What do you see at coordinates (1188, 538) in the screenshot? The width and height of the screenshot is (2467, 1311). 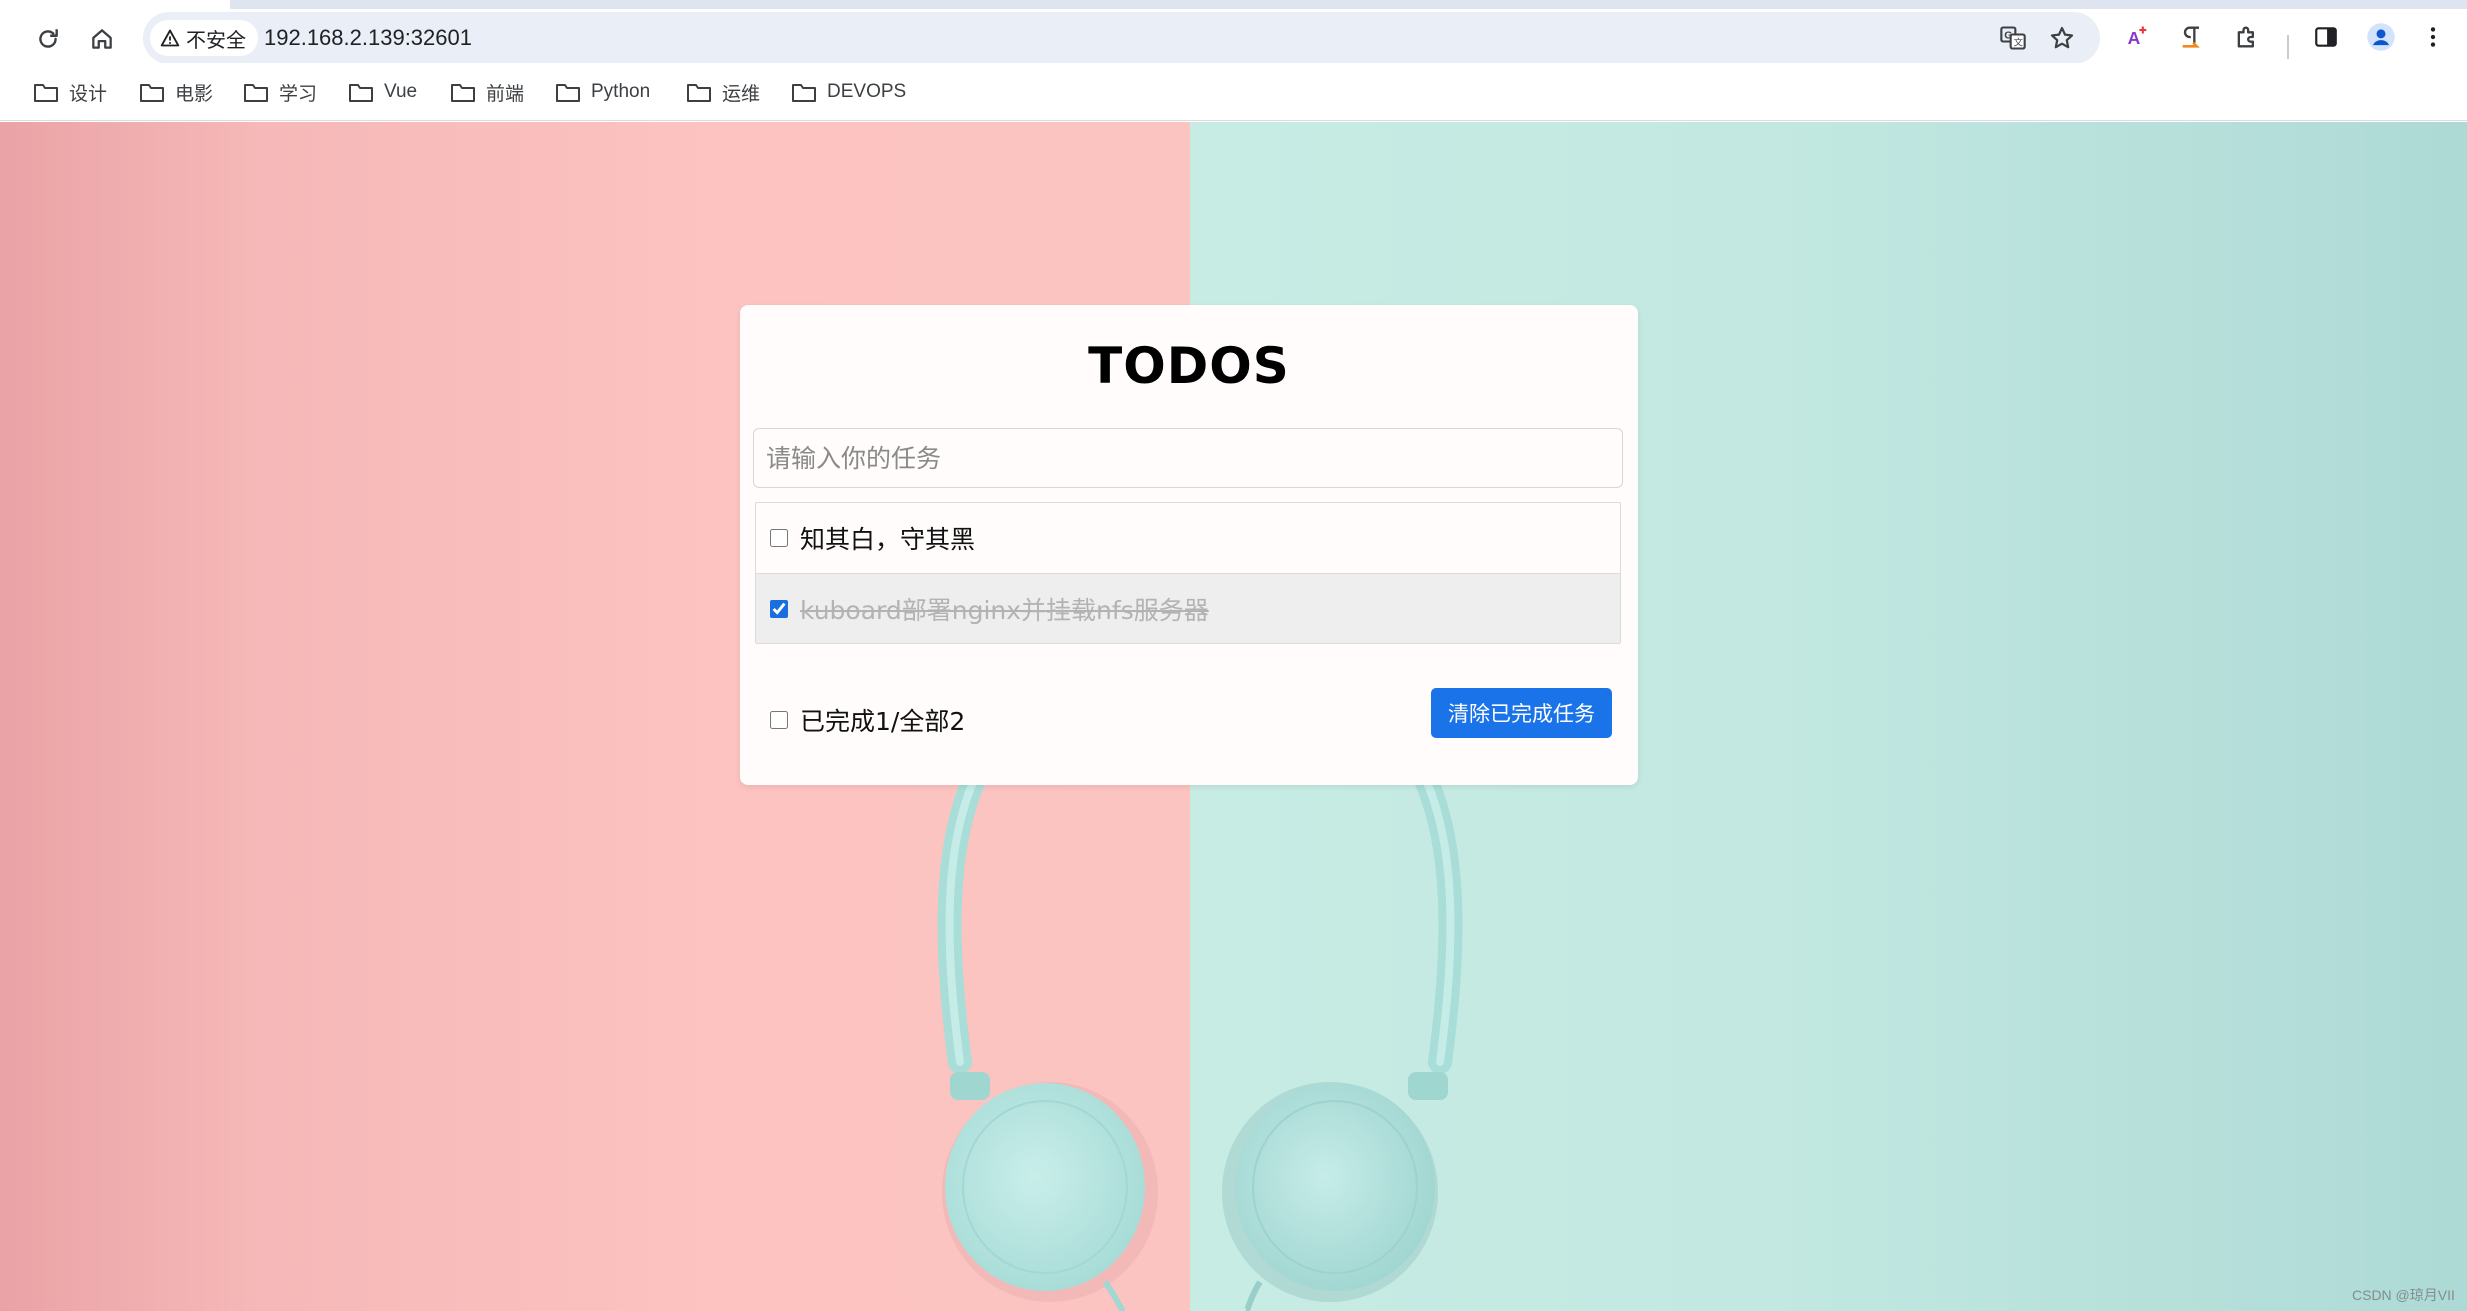 I see `todo-item: 知其白，守其黑` at bounding box center [1188, 538].